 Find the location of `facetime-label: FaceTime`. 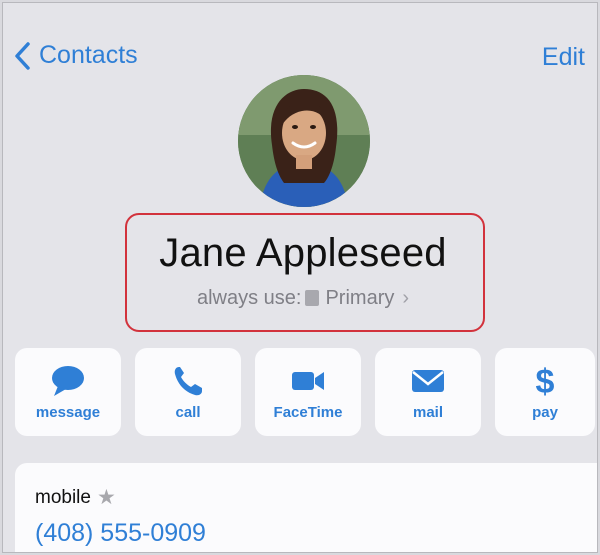

facetime-label: FaceTime is located at coordinates (308, 412).